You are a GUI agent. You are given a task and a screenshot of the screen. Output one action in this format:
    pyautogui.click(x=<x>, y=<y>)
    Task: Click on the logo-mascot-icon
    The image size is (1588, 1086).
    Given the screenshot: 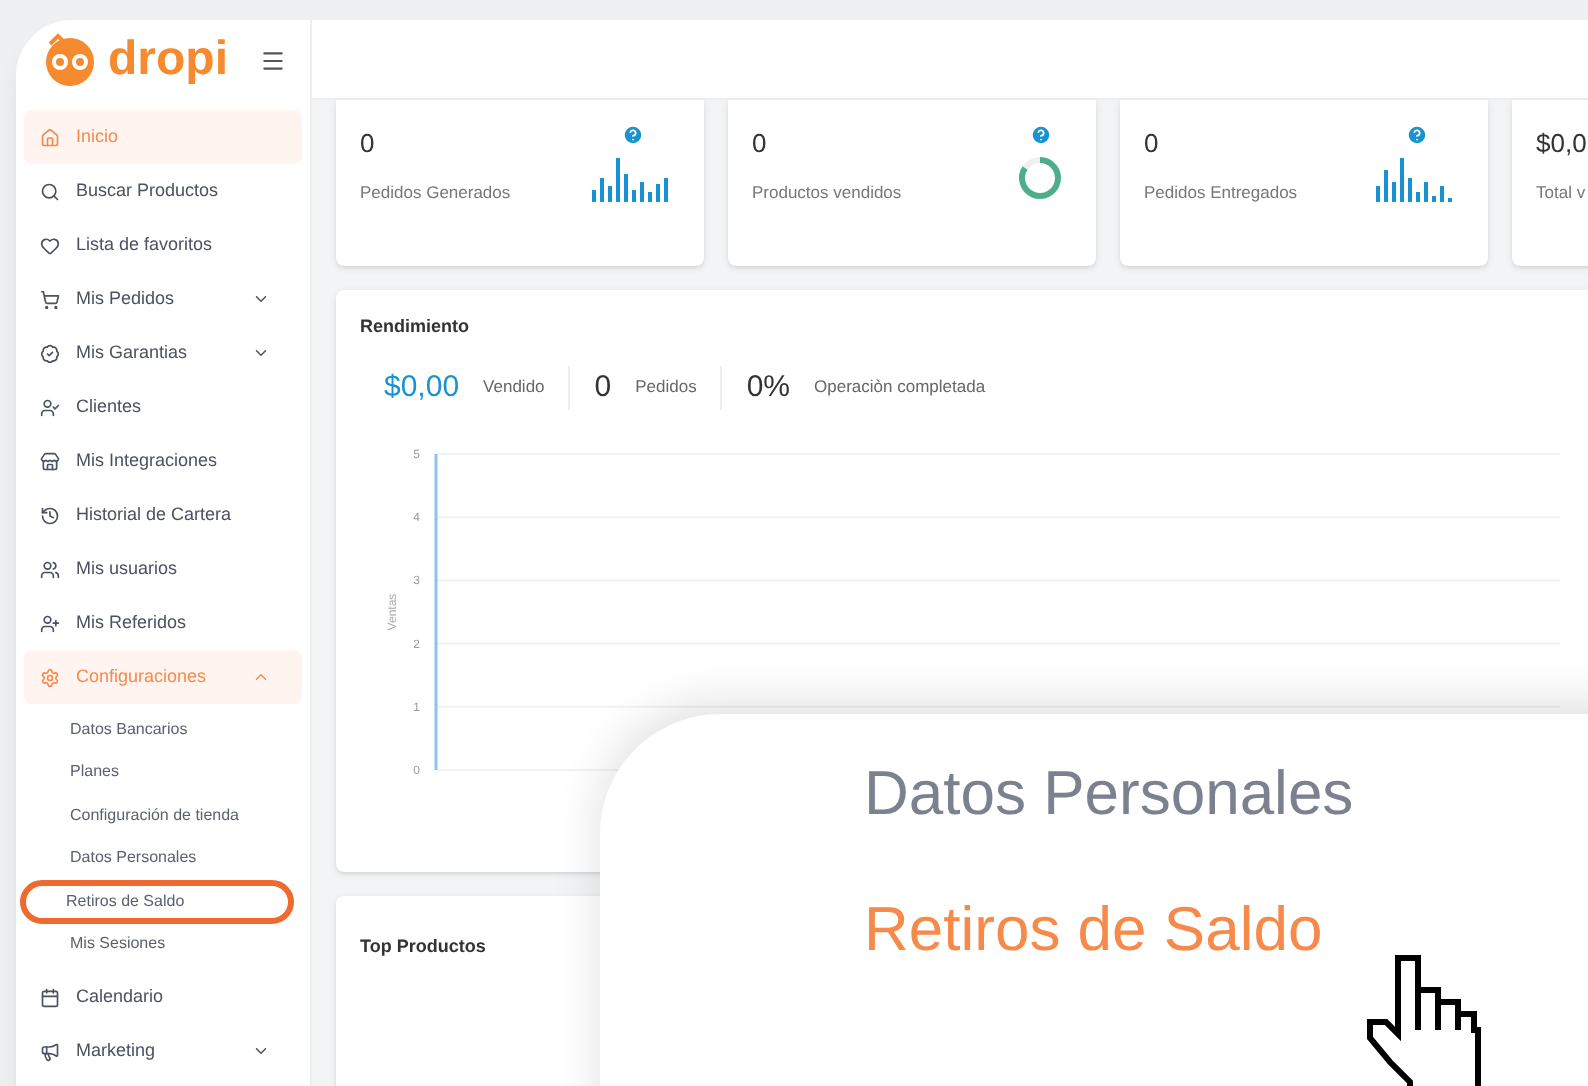 What is the action you would take?
    pyautogui.click(x=70, y=60)
    